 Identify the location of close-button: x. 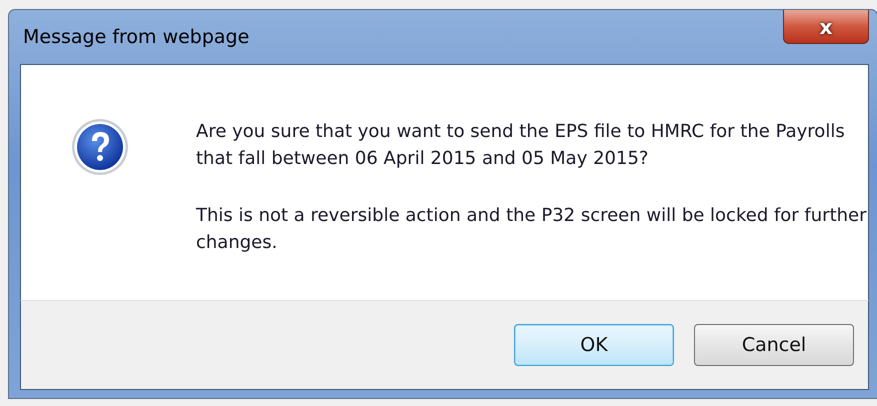
(826, 27).